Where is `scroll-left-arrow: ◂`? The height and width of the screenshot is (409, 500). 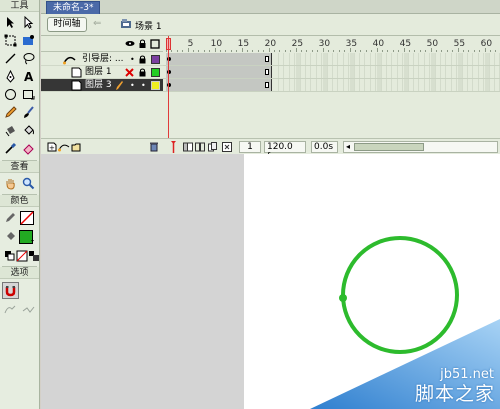
scroll-left-arrow: ◂ is located at coordinates (348, 147).